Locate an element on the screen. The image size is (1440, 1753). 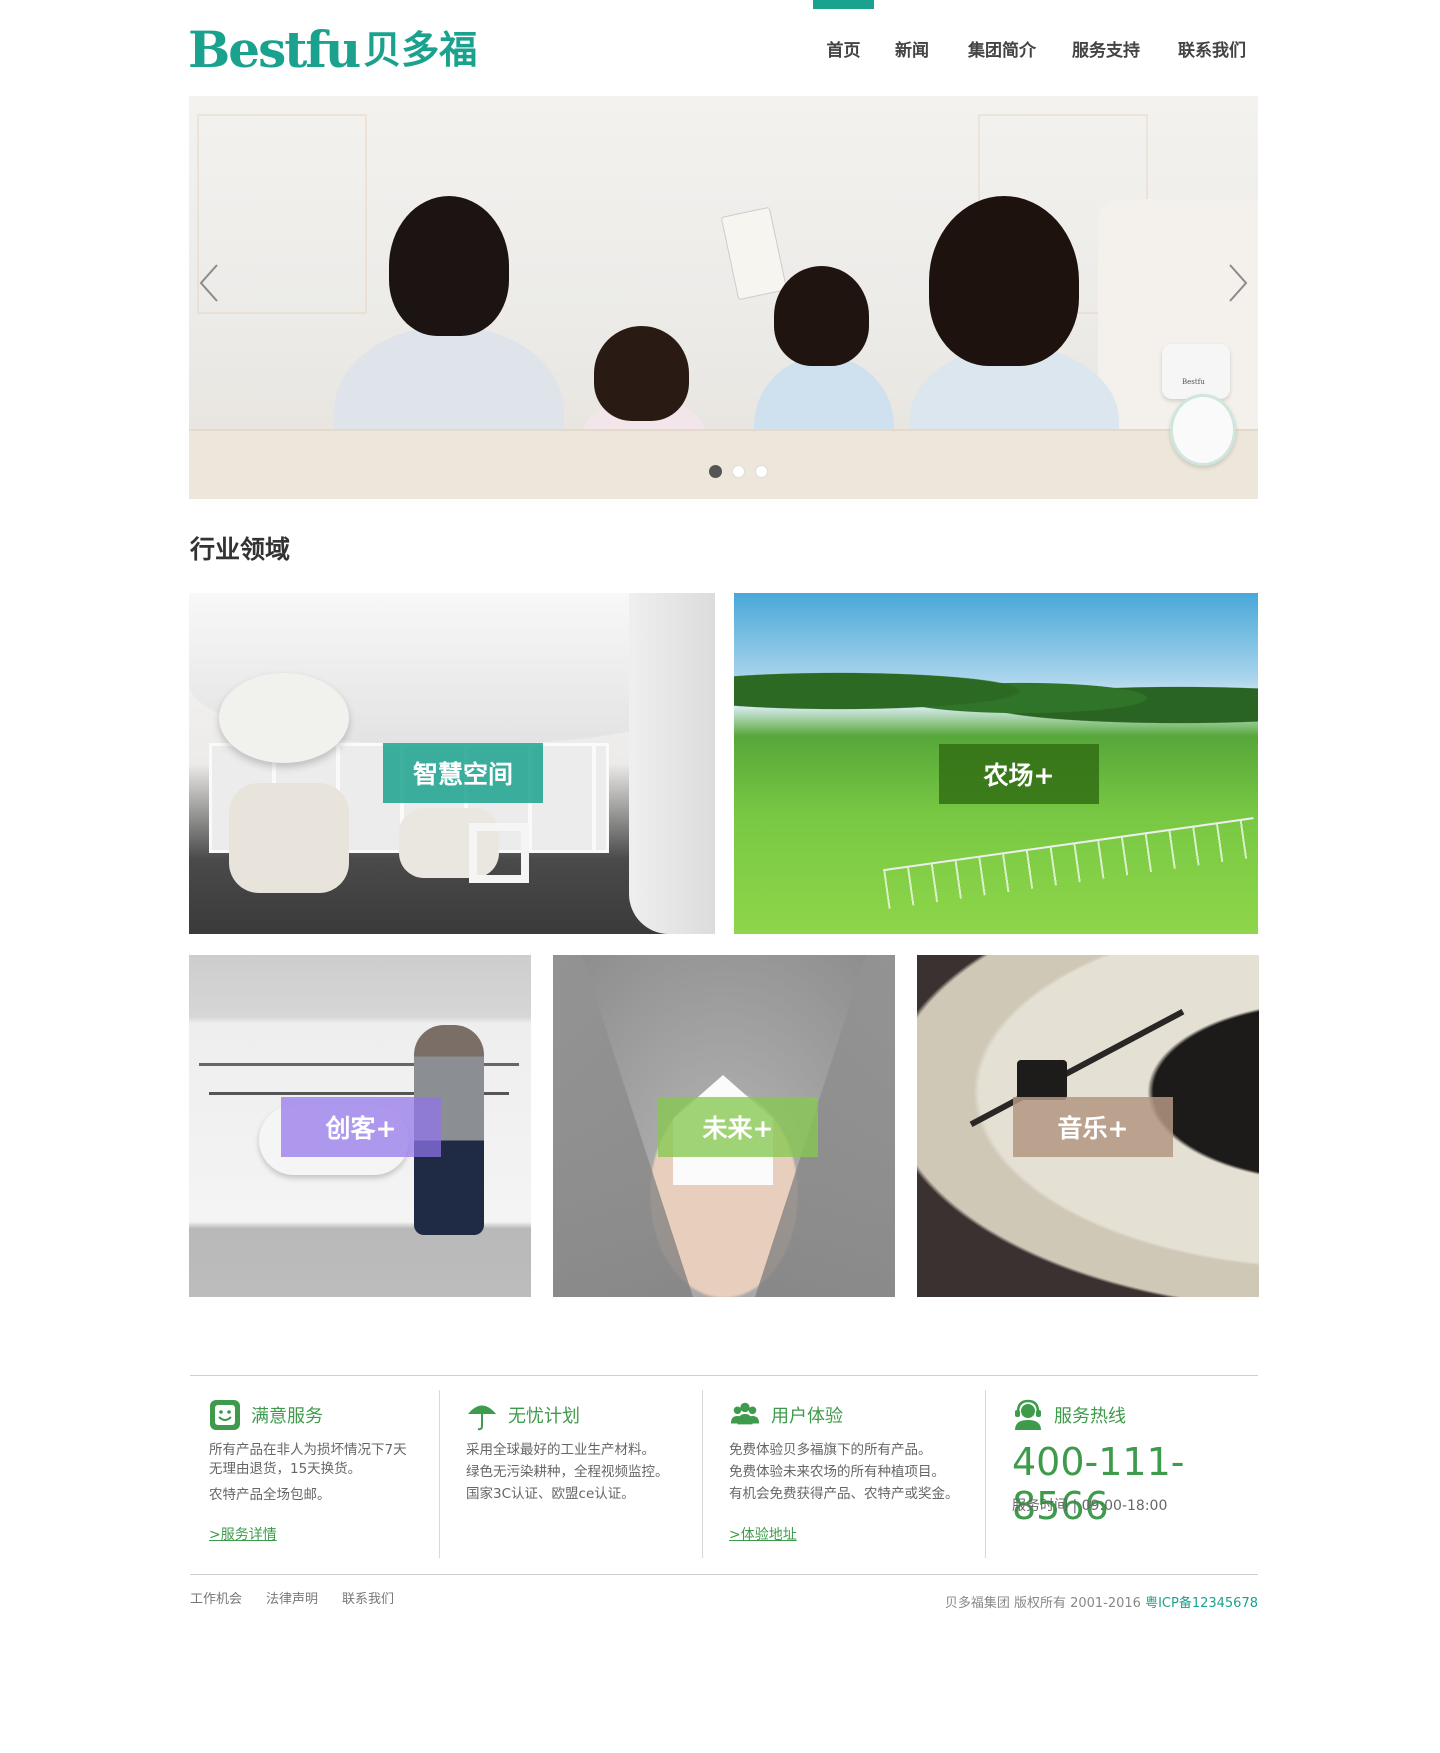
footer-link-legal: 法律声明 is located at coordinates (292, 1597).